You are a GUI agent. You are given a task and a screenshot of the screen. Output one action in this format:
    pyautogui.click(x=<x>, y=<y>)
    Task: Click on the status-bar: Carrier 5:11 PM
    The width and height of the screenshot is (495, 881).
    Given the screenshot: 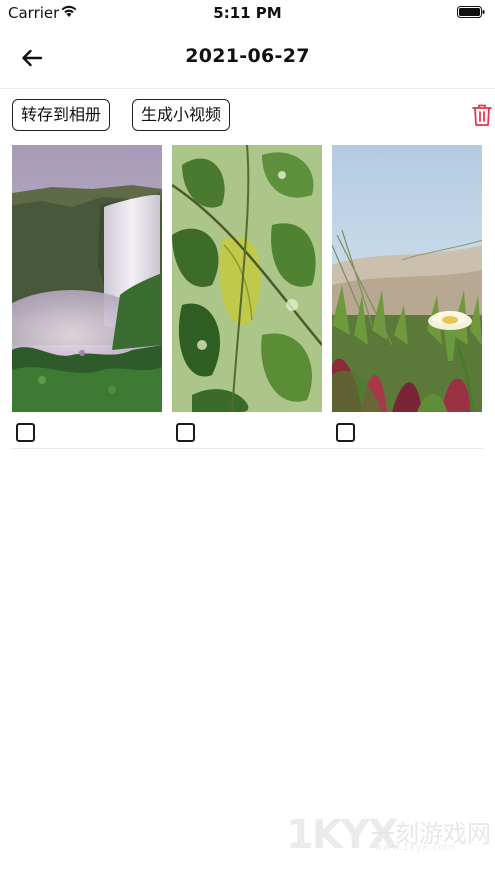 What is the action you would take?
    pyautogui.click(x=247, y=13)
    